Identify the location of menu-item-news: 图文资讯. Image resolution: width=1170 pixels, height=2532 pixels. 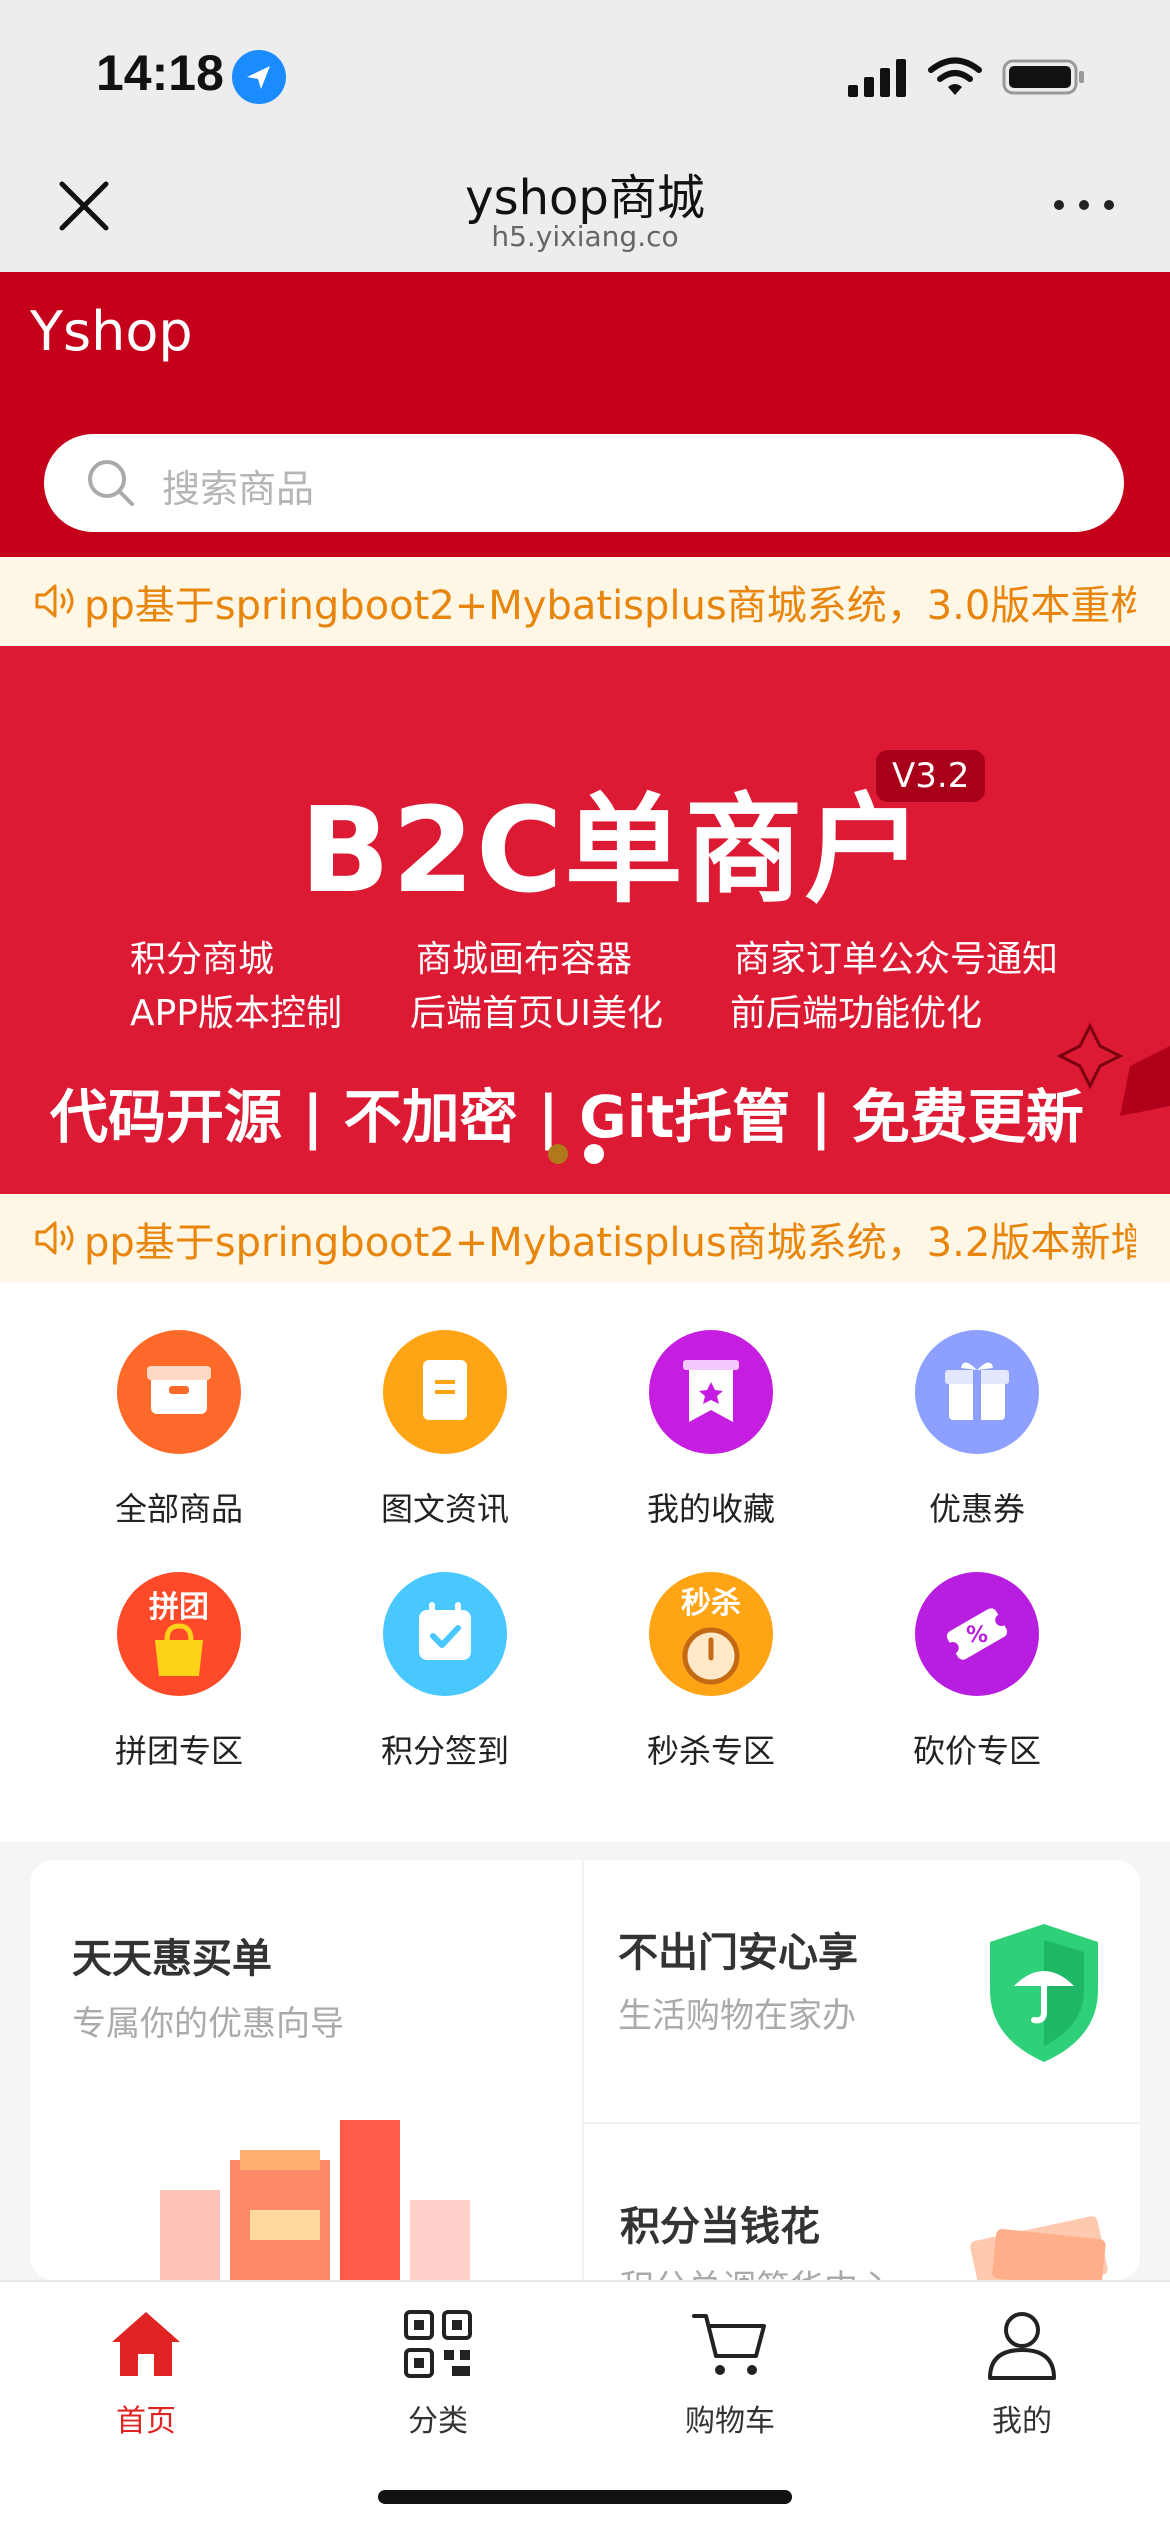
(445, 1430).